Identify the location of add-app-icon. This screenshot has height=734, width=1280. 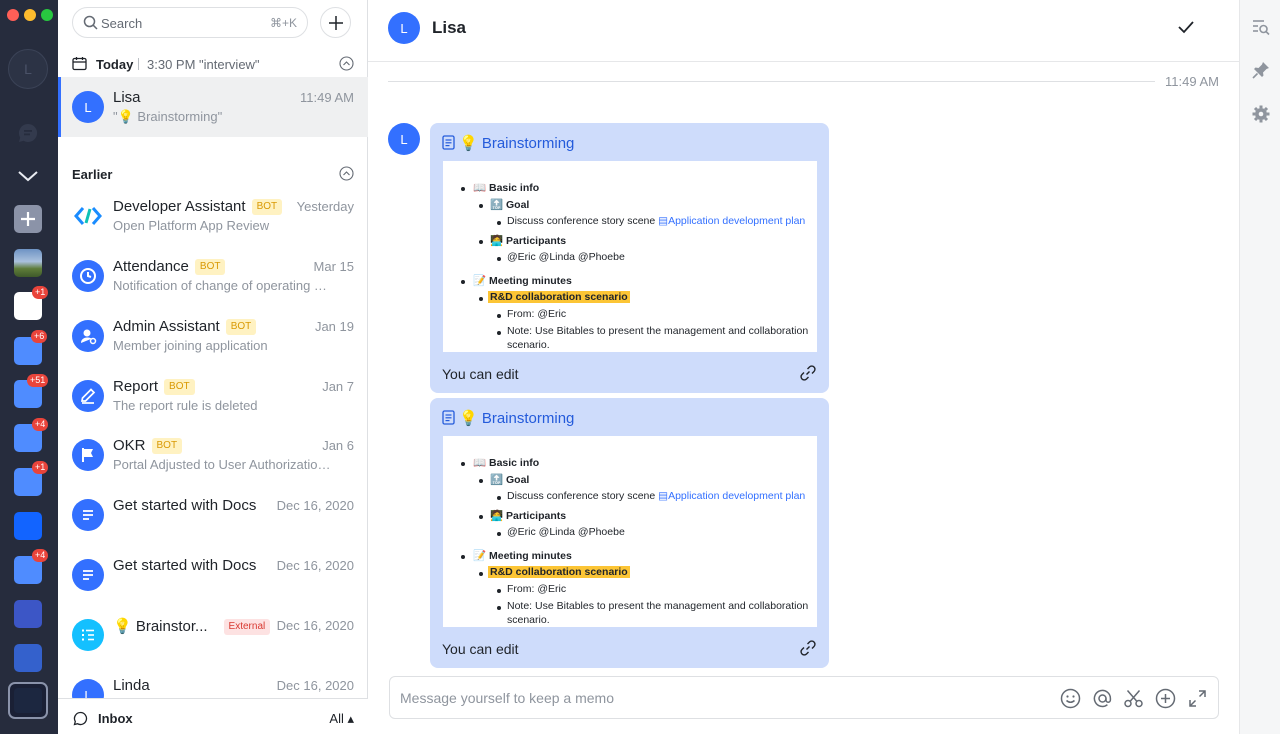
(28, 219).